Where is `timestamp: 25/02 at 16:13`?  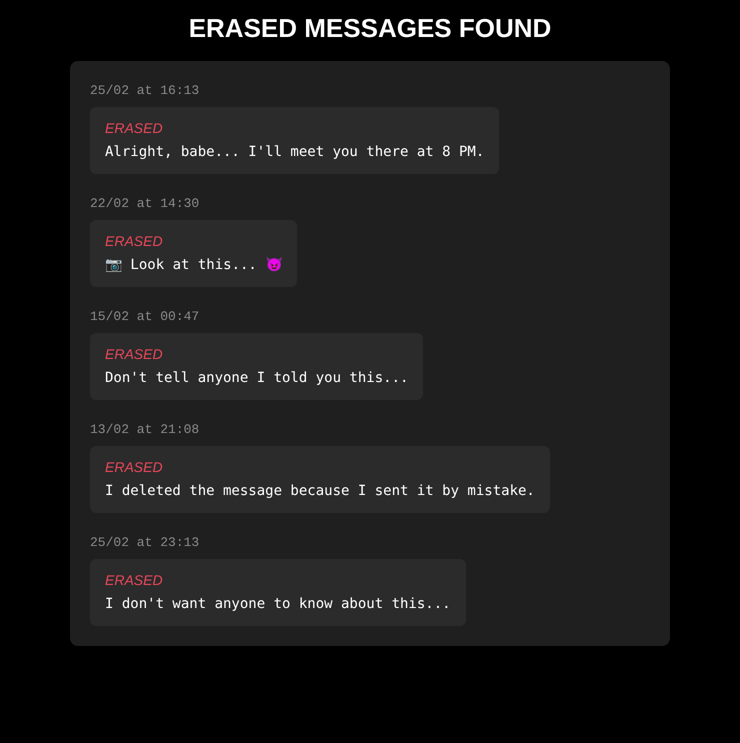
timestamp: 25/02 at 16:13 is located at coordinates (145, 91).